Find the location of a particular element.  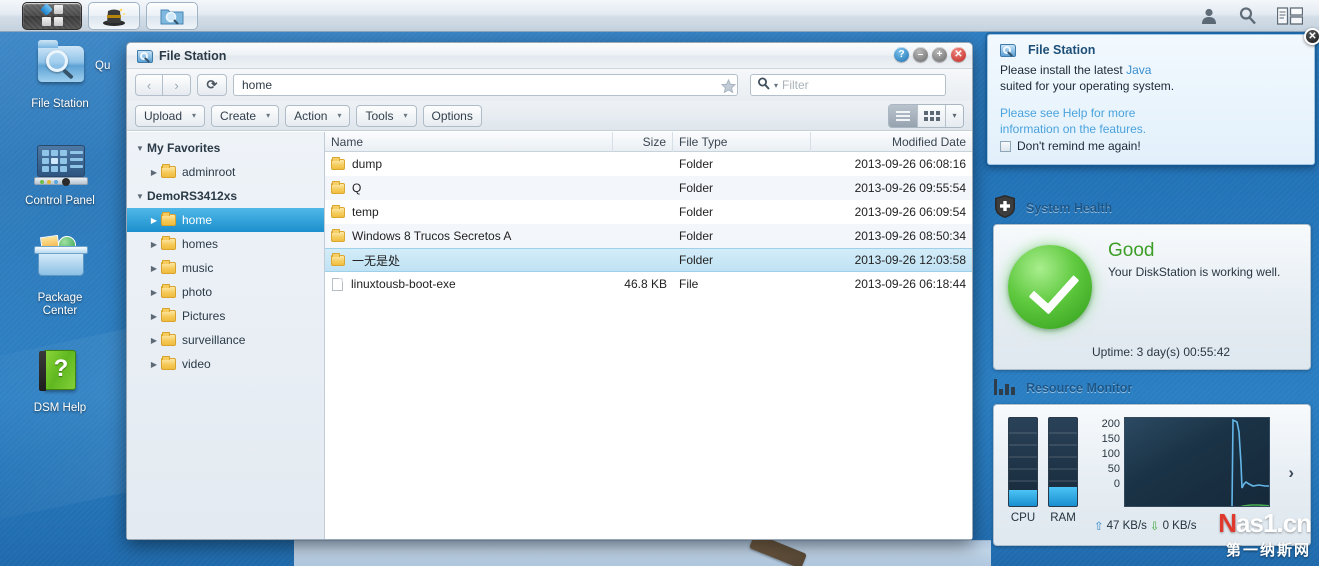

column-header-modified-date: Modified Date is located at coordinates (891, 142).